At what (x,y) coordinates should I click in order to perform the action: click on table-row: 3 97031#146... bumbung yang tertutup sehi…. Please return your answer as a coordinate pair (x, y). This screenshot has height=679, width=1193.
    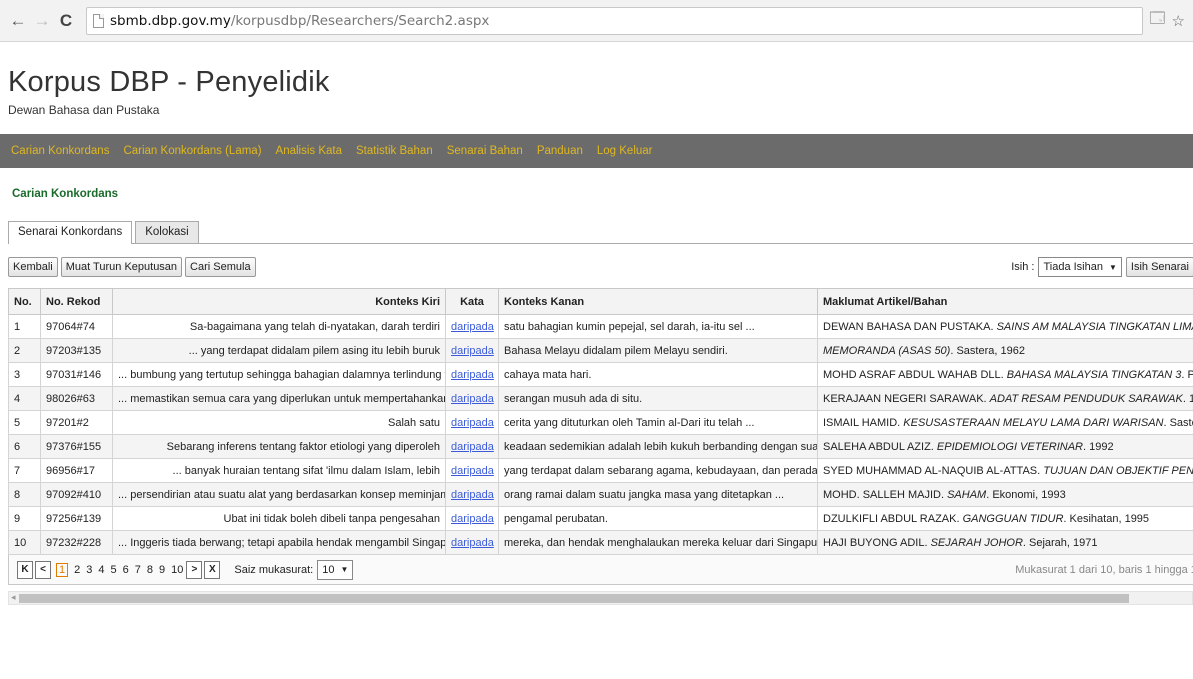
    Looking at the image, I should click on (600, 374).